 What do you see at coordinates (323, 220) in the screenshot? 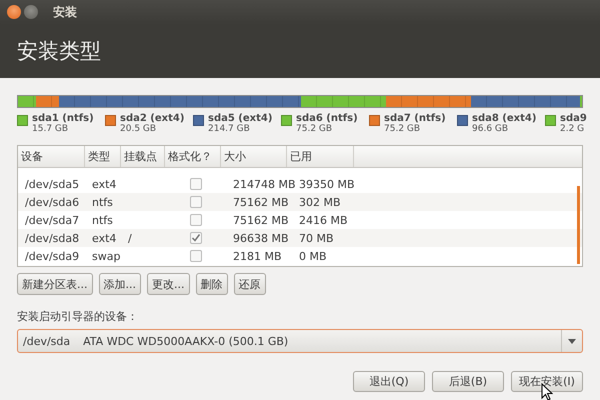
I see `table-cell-text: 2416 MB` at bounding box center [323, 220].